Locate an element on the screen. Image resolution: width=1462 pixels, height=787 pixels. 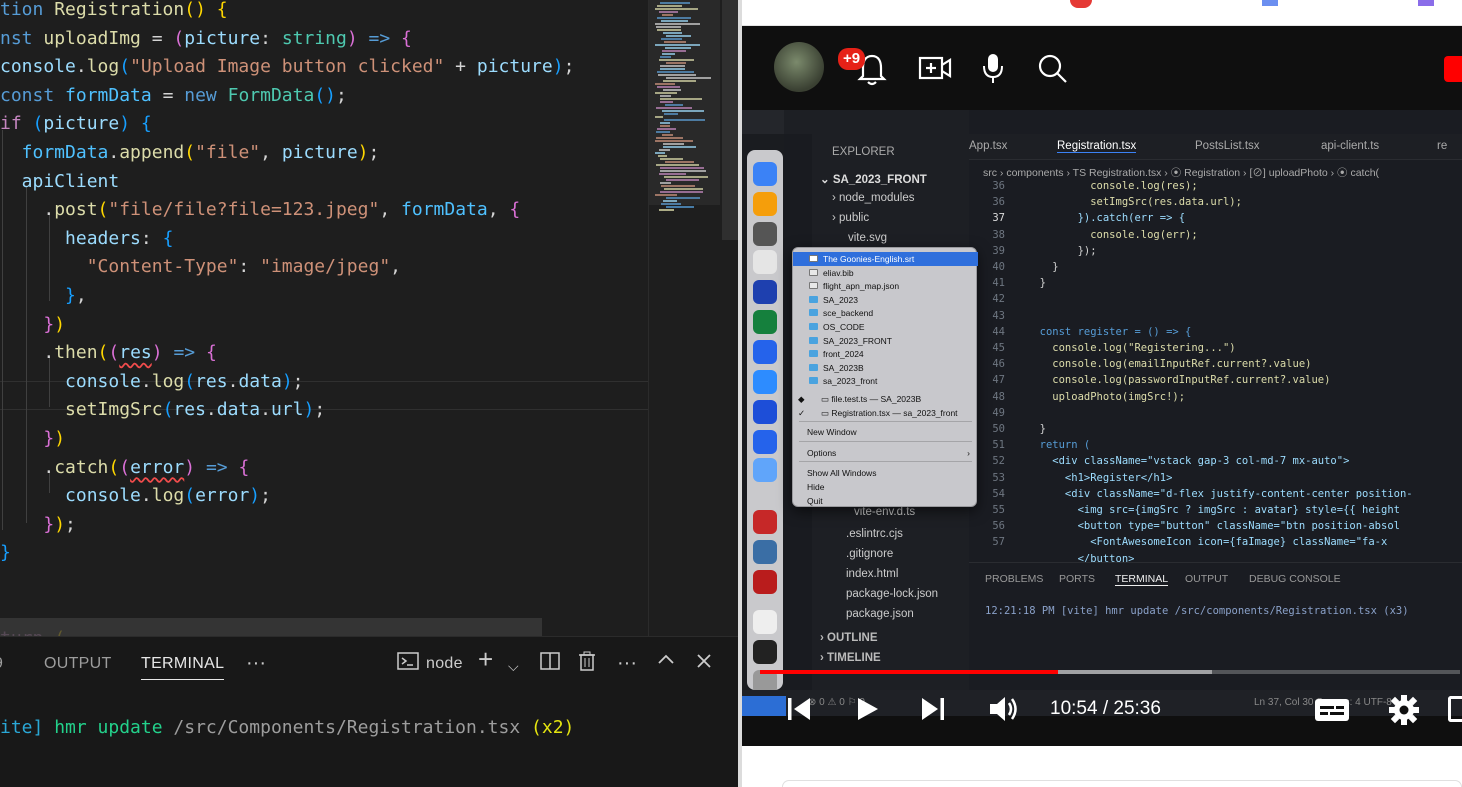
code-token: = is located at coordinates (157, 38).